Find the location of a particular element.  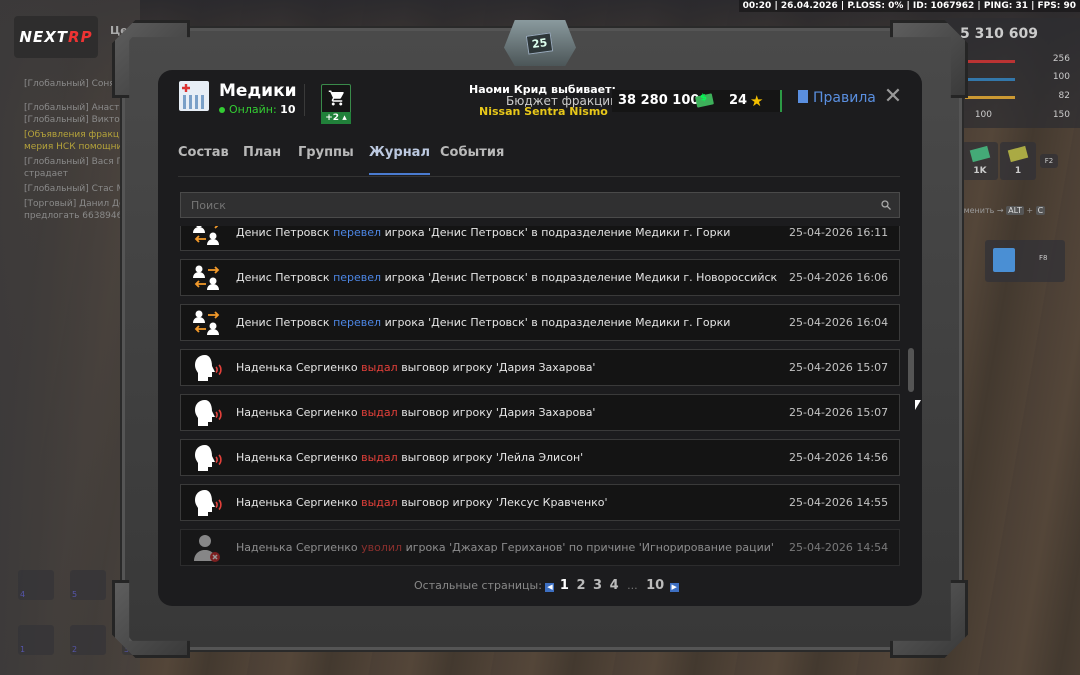

inventory-tile: 1 is located at coordinates (1018, 161).